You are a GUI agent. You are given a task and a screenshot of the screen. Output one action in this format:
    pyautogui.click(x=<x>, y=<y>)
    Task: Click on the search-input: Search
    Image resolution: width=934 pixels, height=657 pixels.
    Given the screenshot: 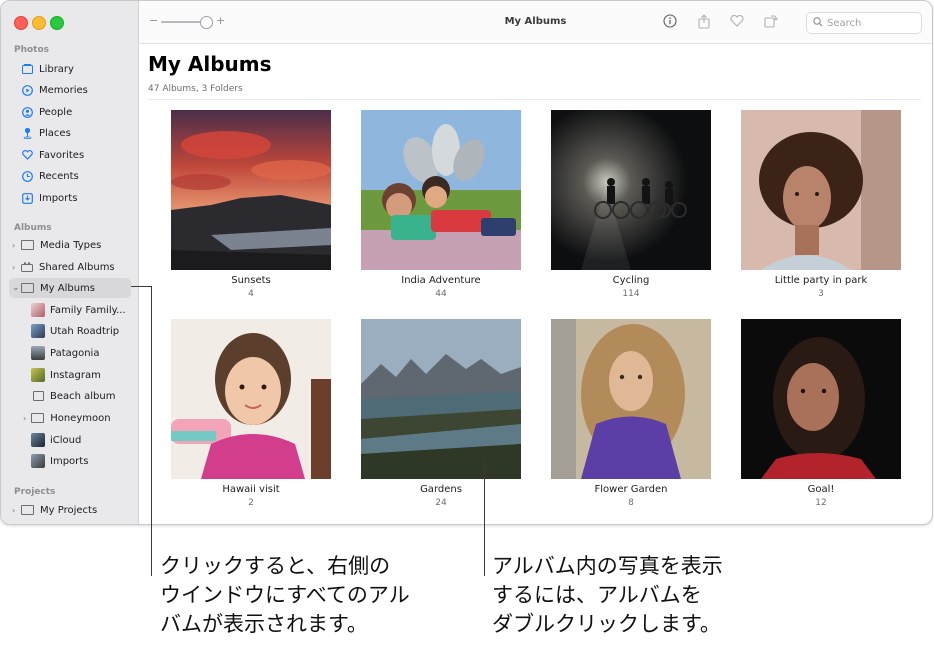 What is the action you would take?
    pyautogui.click(x=864, y=23)
    